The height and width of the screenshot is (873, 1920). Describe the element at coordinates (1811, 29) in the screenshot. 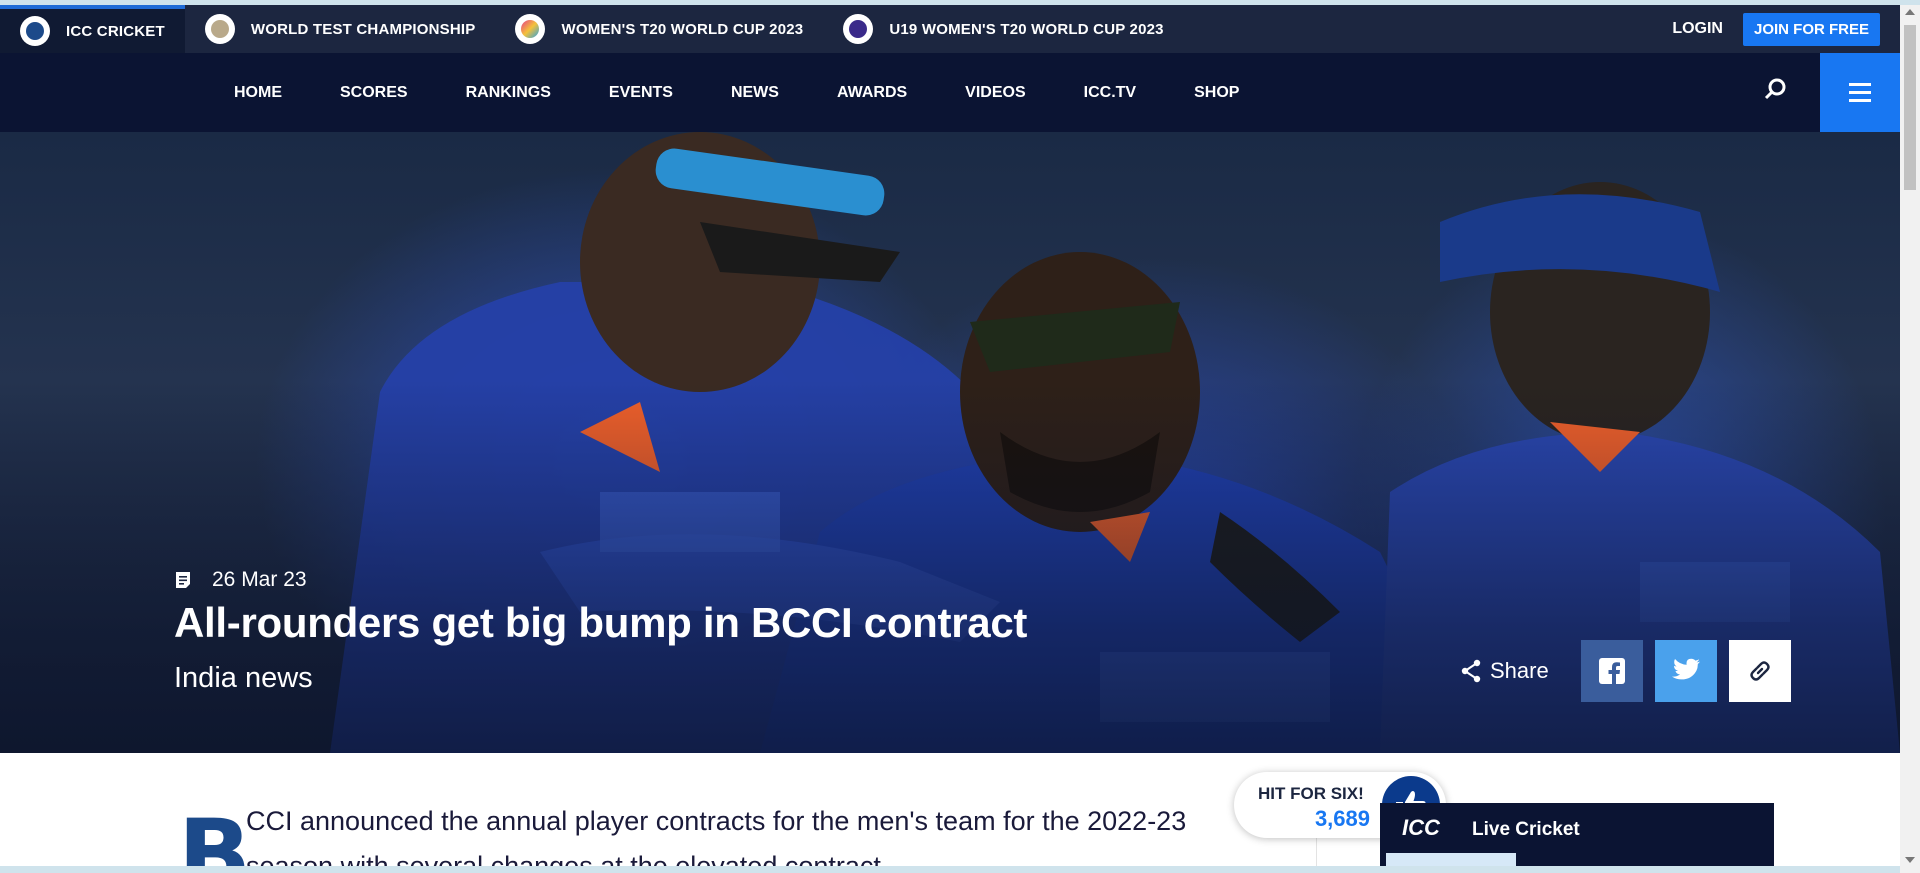

I see `join-button: JOIN FOR FREE` at that location.